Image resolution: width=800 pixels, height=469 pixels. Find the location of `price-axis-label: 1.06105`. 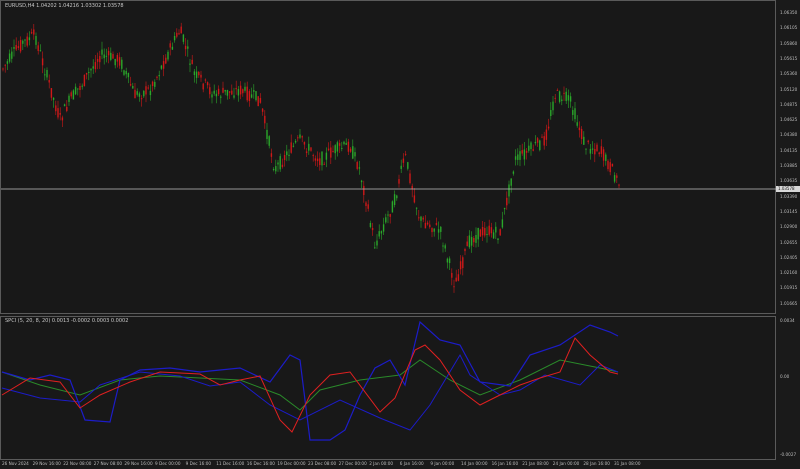

price-axis-label: 1.06105 is located at coordinates (789, 28).